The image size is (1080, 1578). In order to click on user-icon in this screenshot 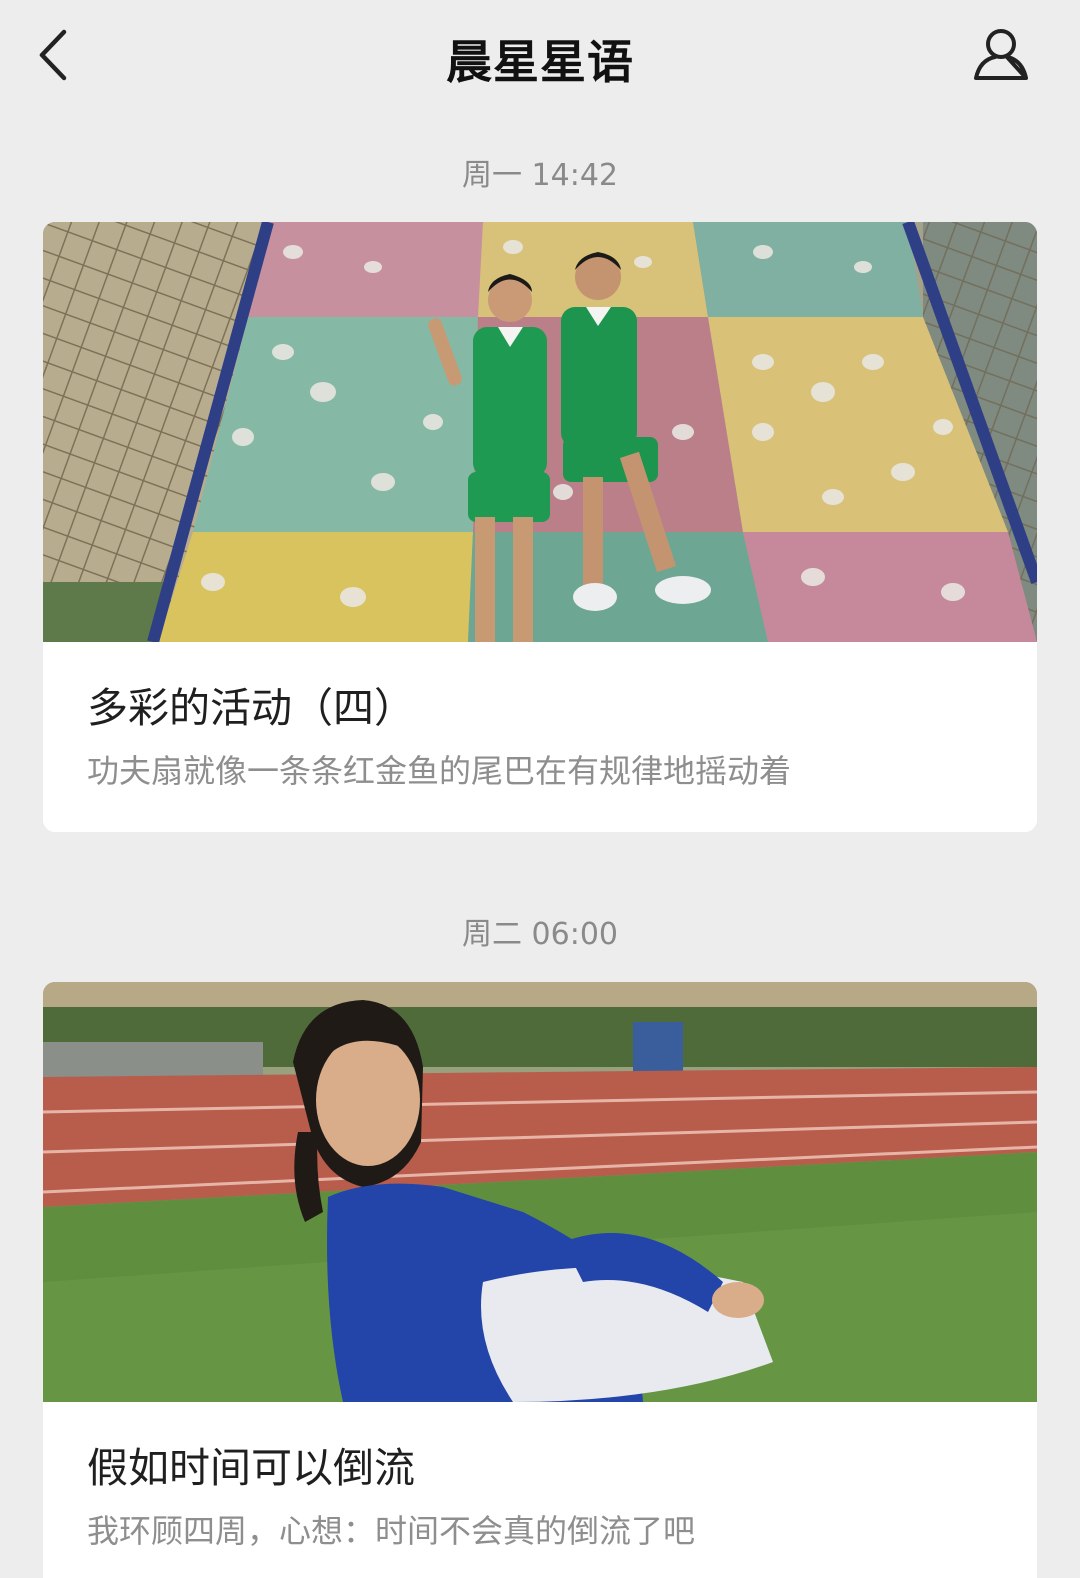, I will do `click(1001, 54)`.